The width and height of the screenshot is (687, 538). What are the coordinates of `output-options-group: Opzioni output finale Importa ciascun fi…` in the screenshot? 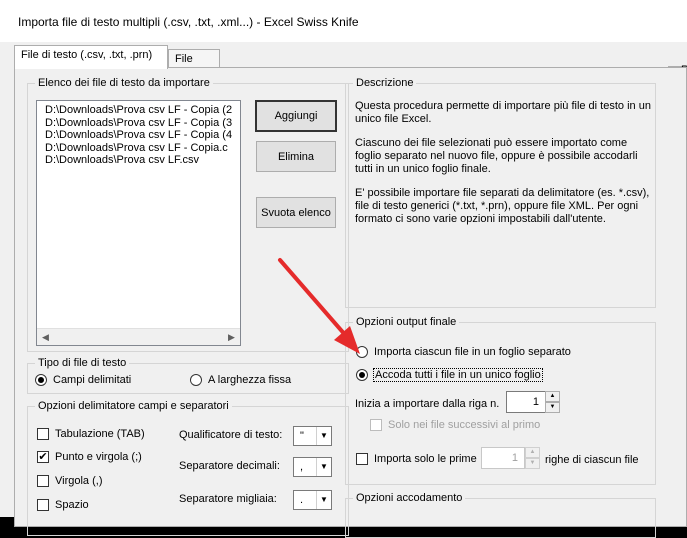 It's located at (500, 400).